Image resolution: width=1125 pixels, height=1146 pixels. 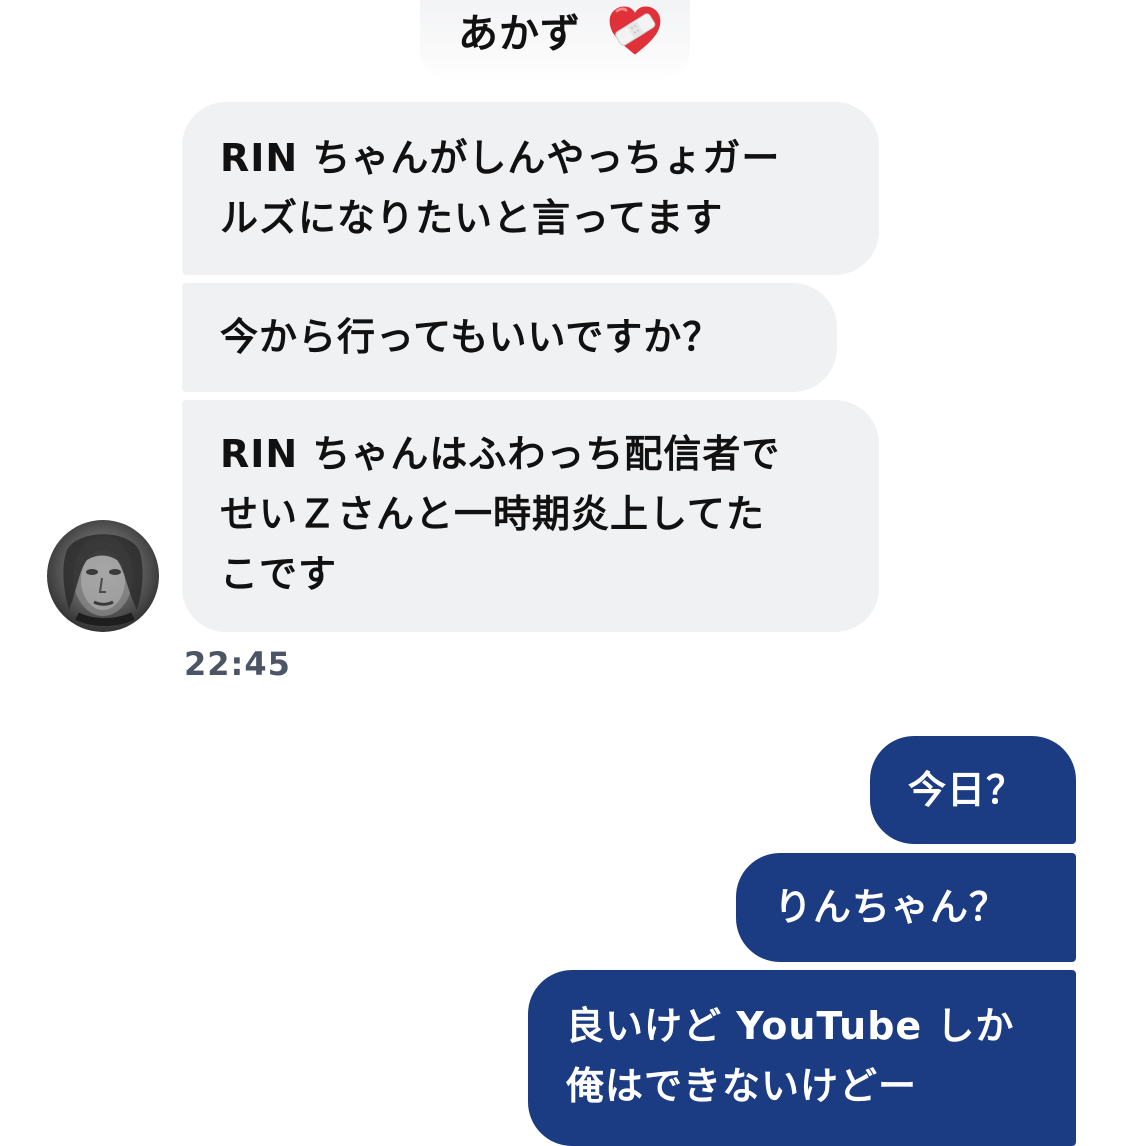 I want to click on mending-heart-icon, so click(x=635, y=30).